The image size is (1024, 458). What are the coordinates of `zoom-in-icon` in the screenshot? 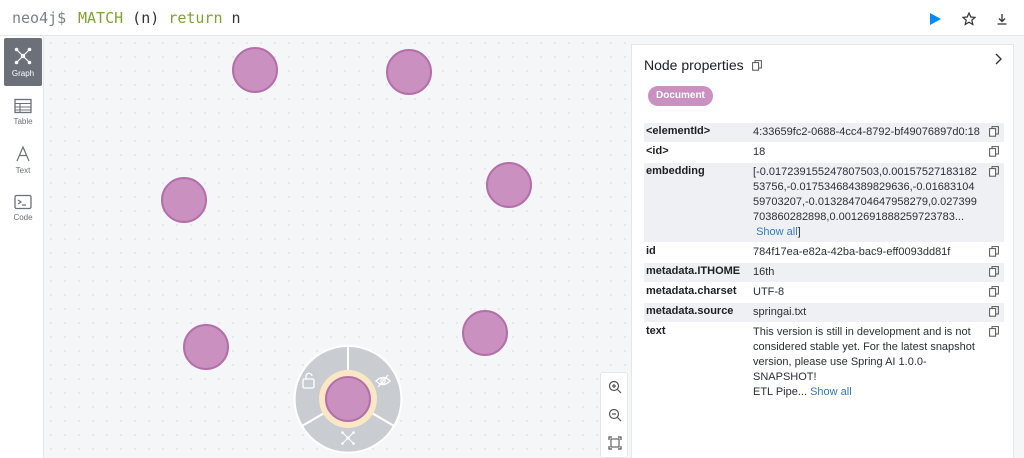 It's located at (615, 387).